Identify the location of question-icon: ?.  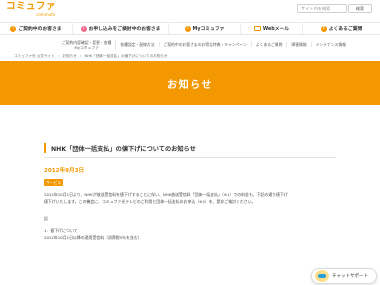
(323, 28).